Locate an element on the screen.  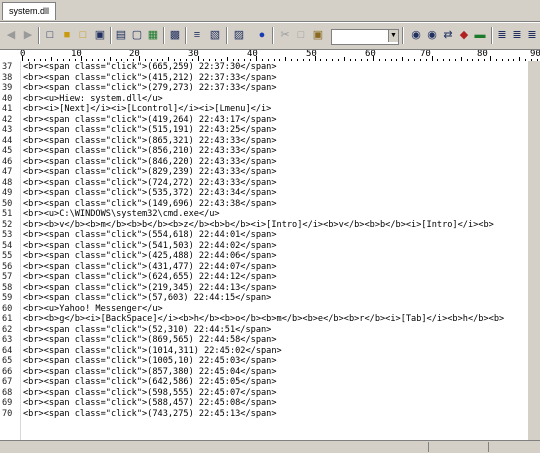
copy-icon: □ is located at coordinates (301, 35).